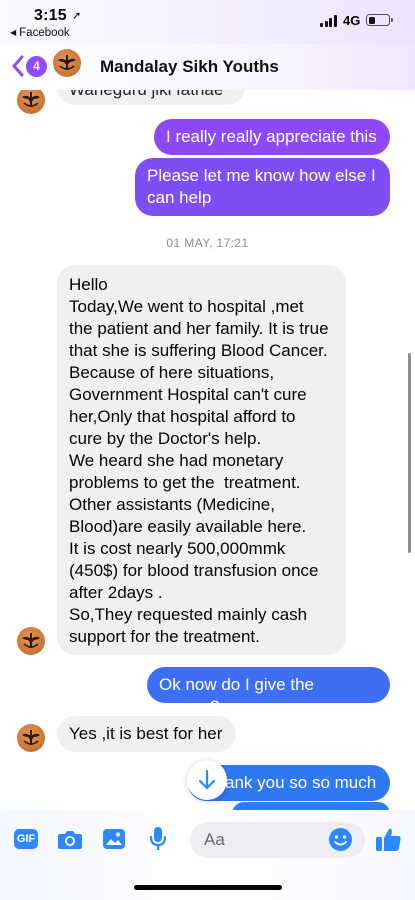 This screenshot has width=415, height=900. Describe the element at coordinates (214, 839) in the screenshot. I see `message-input-placeholder: Aa` at that location.